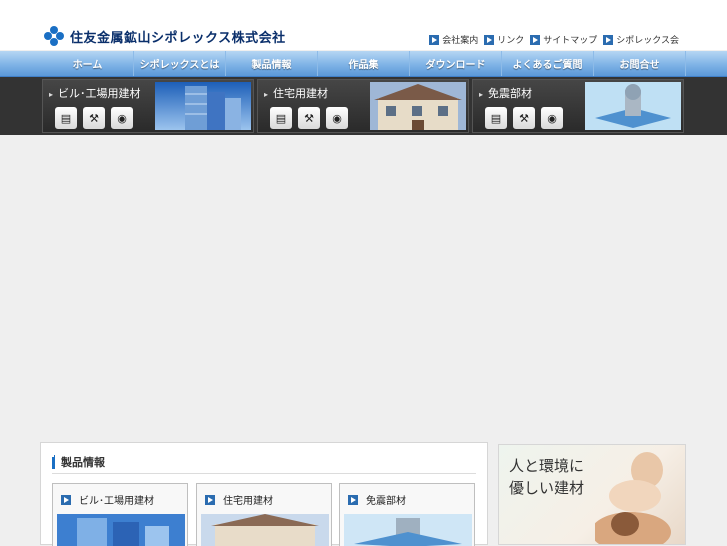 This screenshot has width=727, height=546. Describe the element at coordinates (121, 530) in the screenshot. I see `building-thumbnail` at that location.